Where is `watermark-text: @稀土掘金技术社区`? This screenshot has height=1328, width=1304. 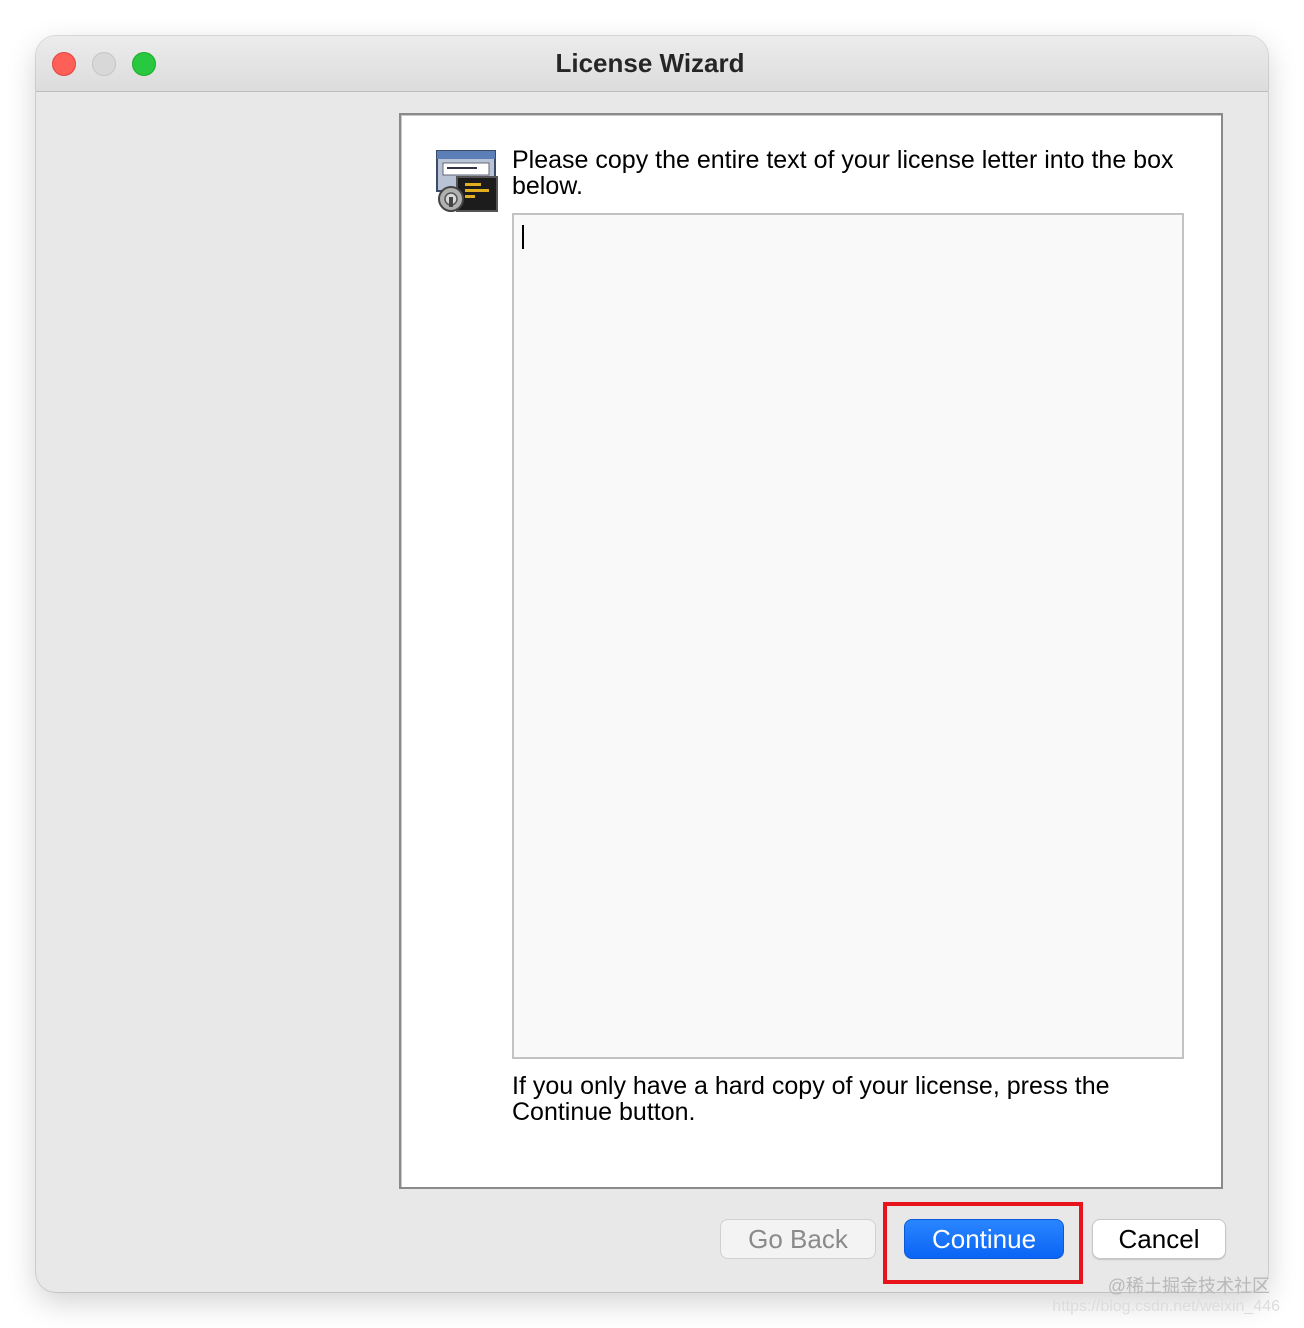 watermark-text: @稀土掘金技术社区 is located at coordinates (1188, 1286).